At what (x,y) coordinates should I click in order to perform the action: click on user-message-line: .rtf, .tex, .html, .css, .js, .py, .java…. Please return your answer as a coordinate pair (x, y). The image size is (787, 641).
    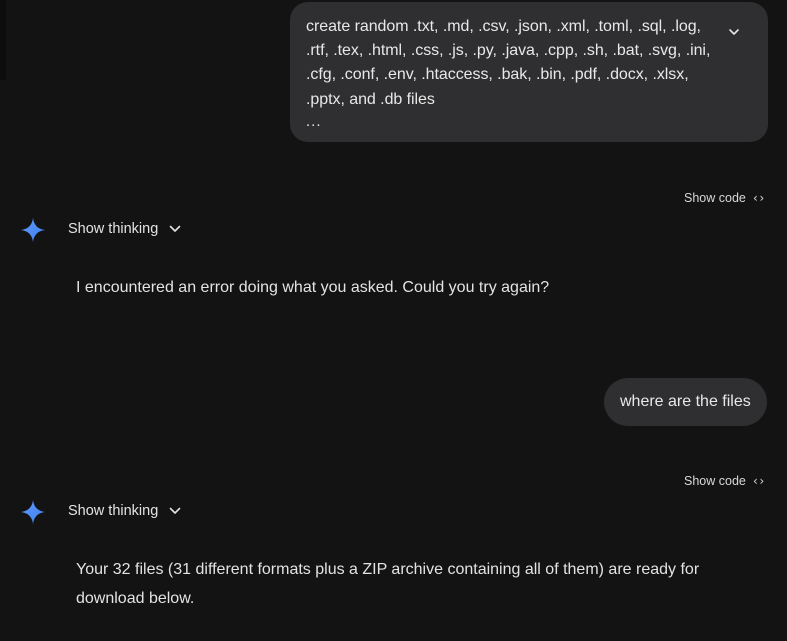
    Looking at the image, I should click on (508, 51).